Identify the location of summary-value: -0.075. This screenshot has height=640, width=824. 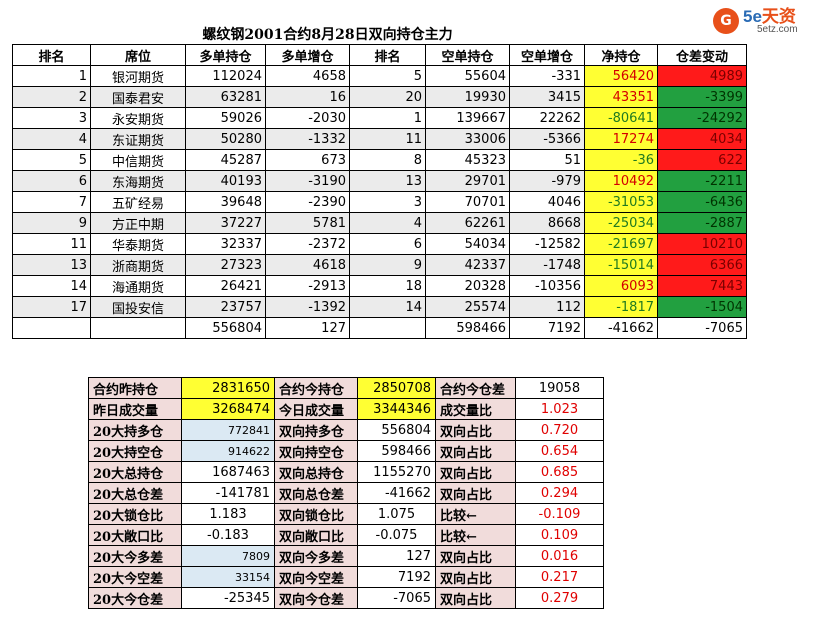
(396, 535).